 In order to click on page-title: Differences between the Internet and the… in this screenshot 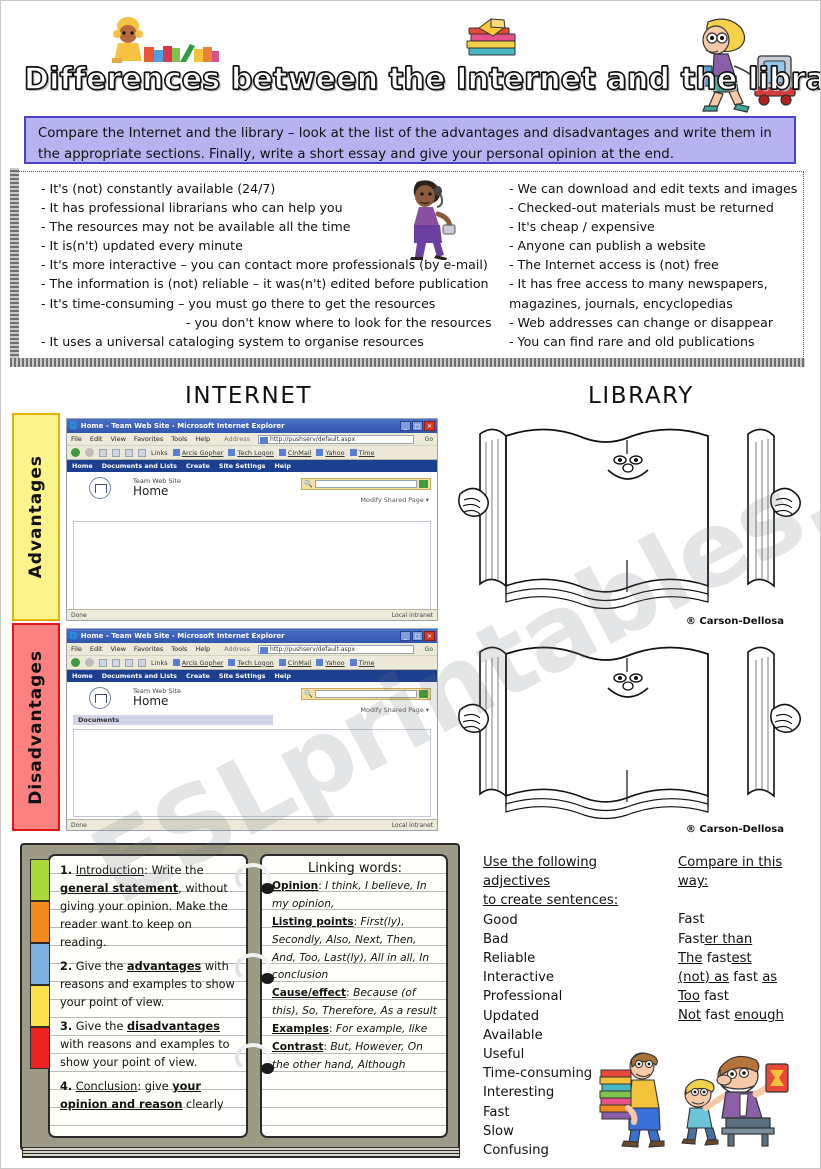, I will do `click(422, 79)`.